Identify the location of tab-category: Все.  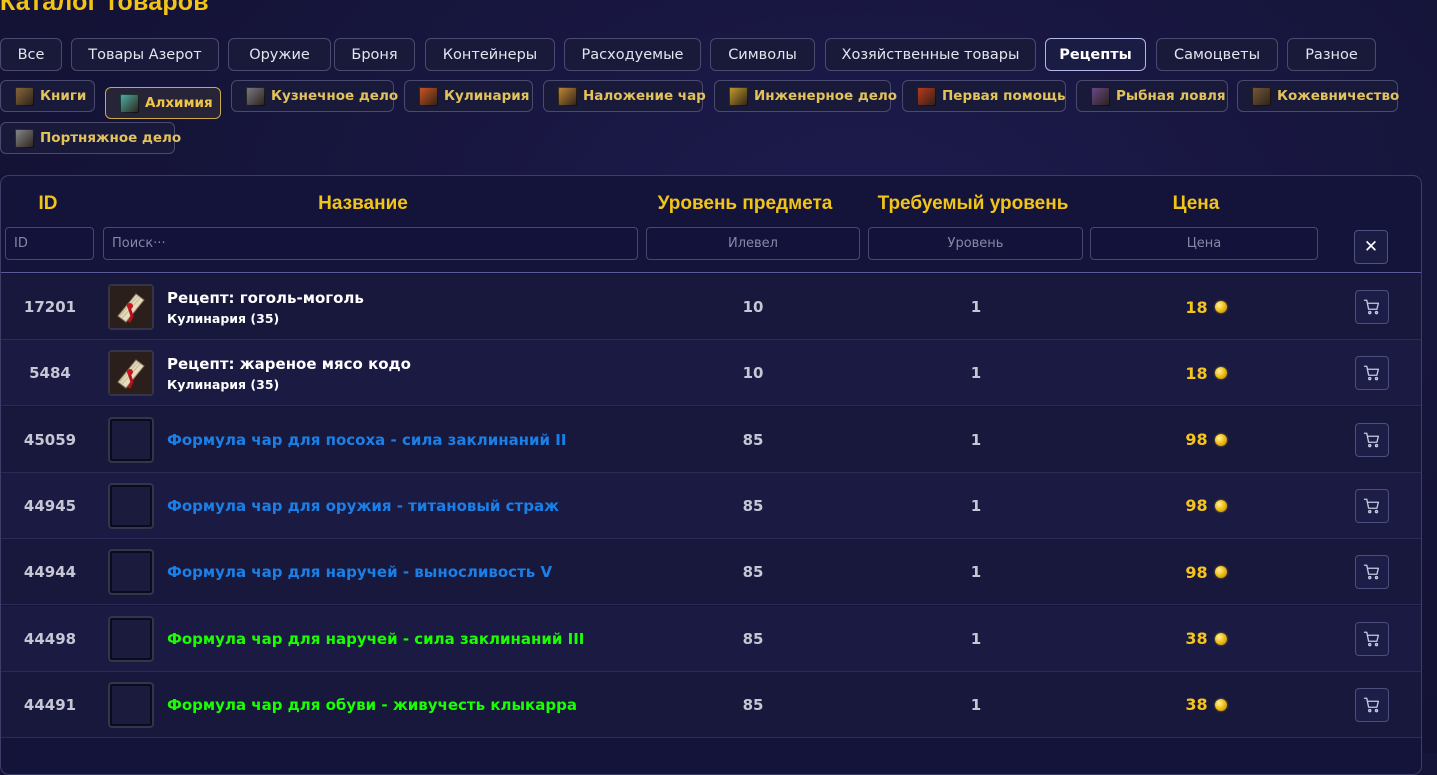
(31, 54).